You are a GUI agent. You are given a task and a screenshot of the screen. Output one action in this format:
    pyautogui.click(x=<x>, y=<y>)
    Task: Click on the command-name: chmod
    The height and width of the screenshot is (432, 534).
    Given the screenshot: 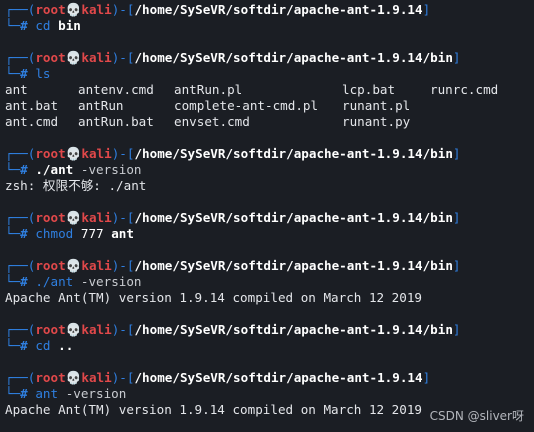 What is the action you would take?
    pyautogui.click(x=54, y=233)
    